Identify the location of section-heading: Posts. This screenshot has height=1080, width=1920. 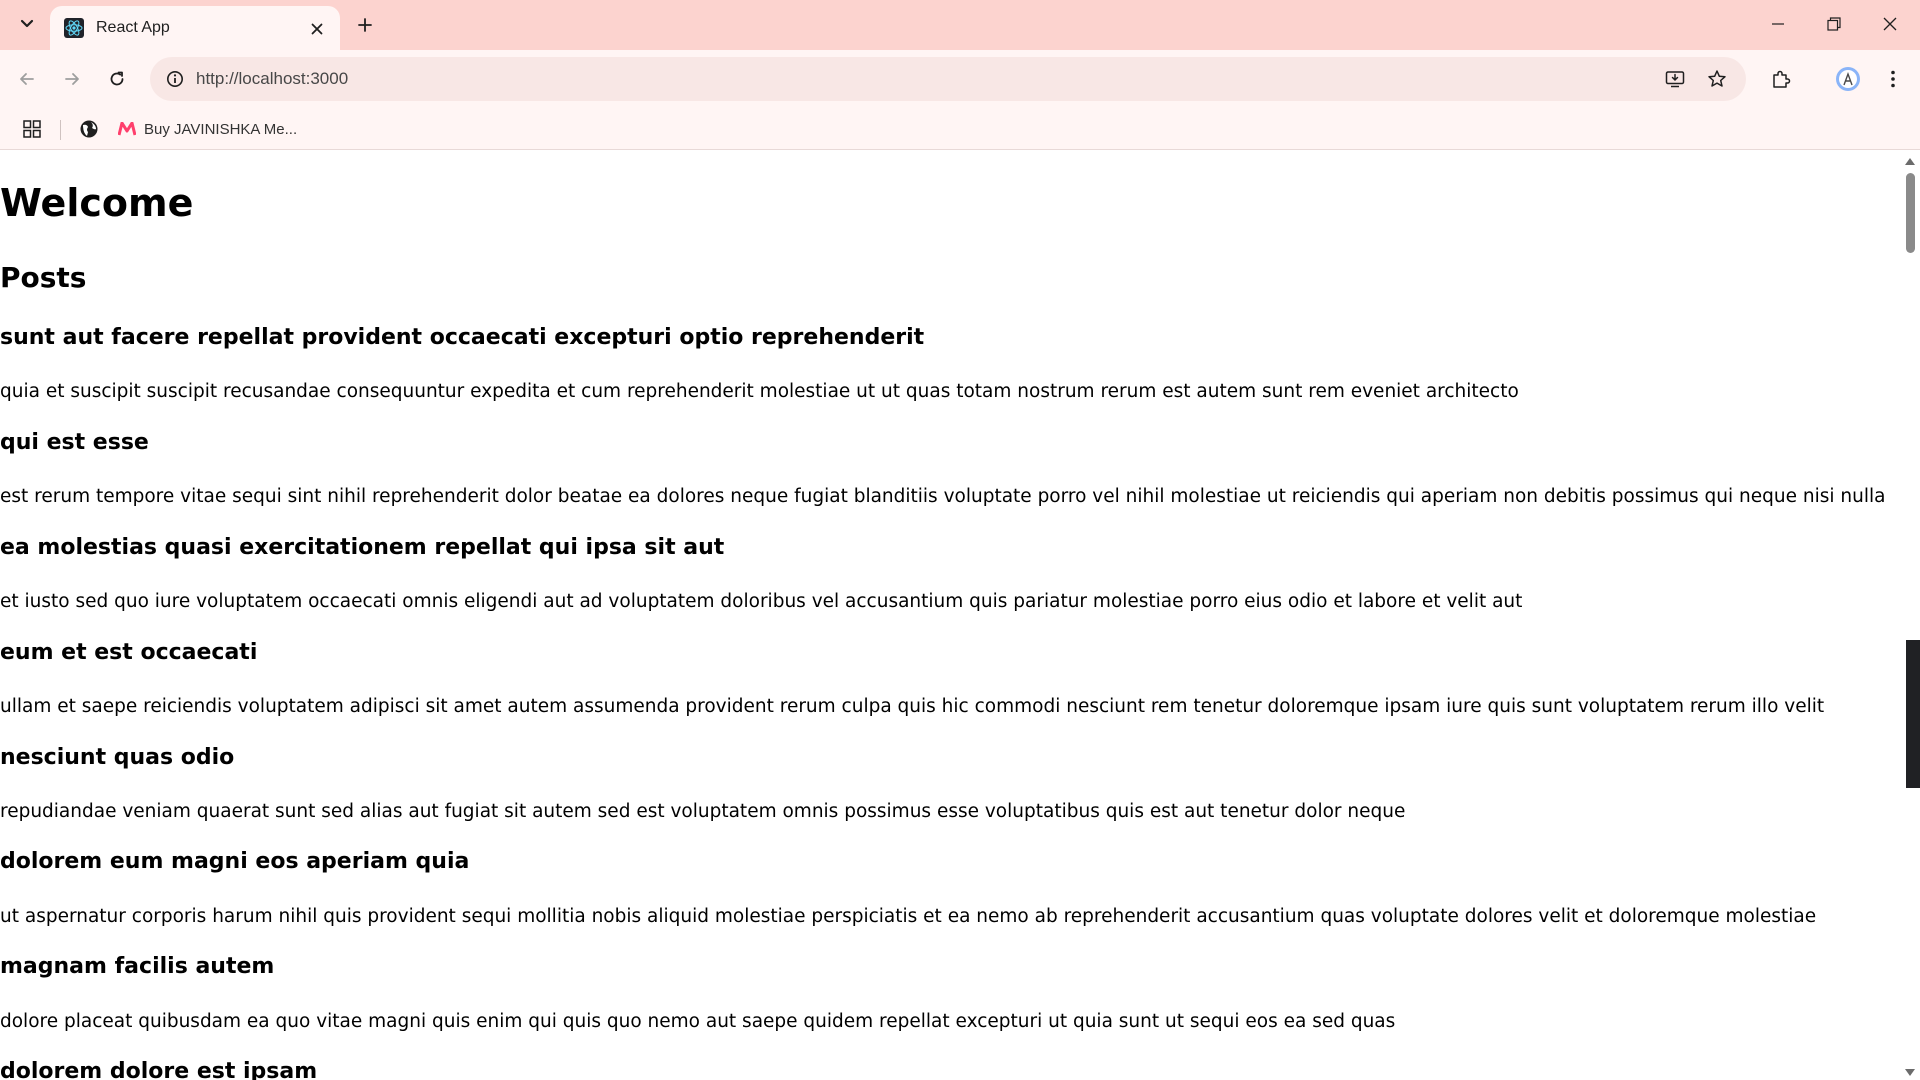
(43, 277).